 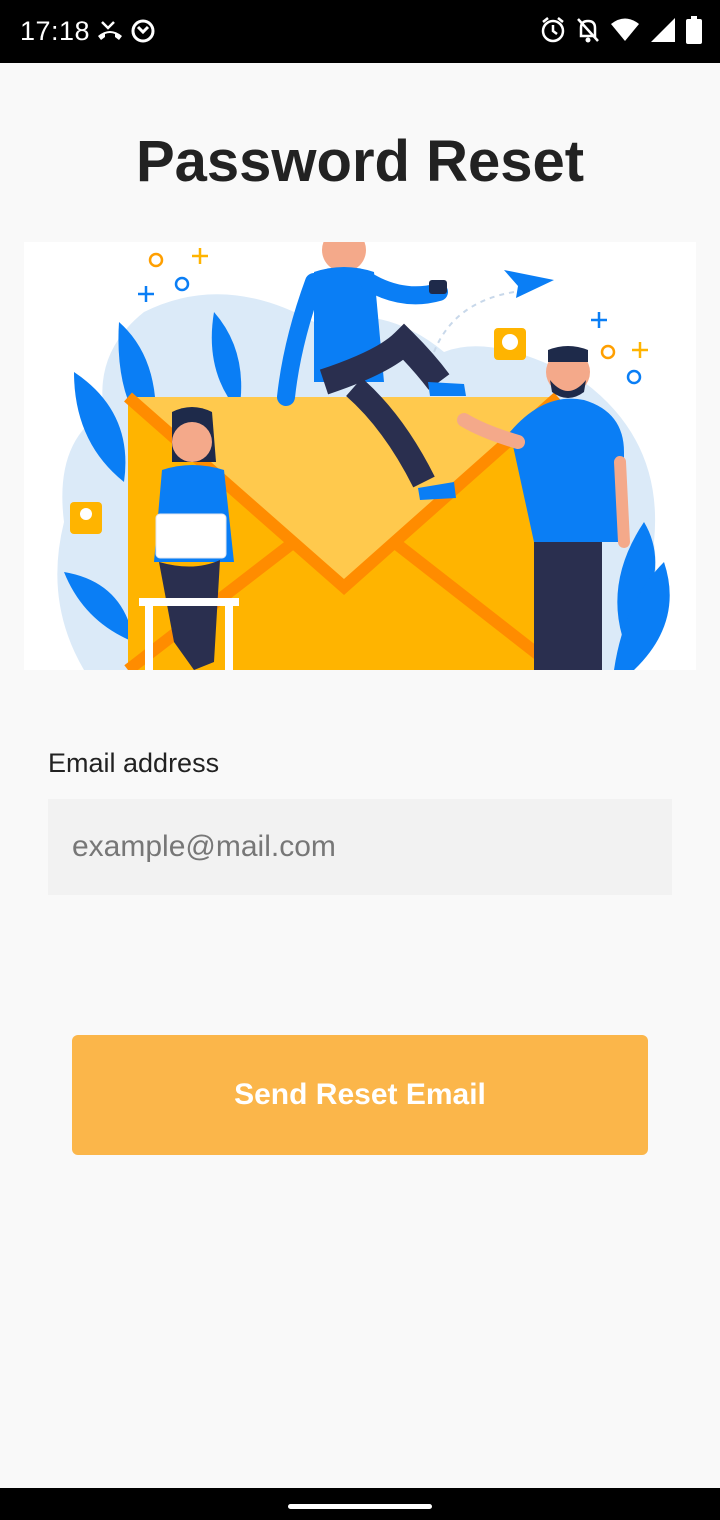 I want to click on data-saver-icon, so click(x=143, y=33).